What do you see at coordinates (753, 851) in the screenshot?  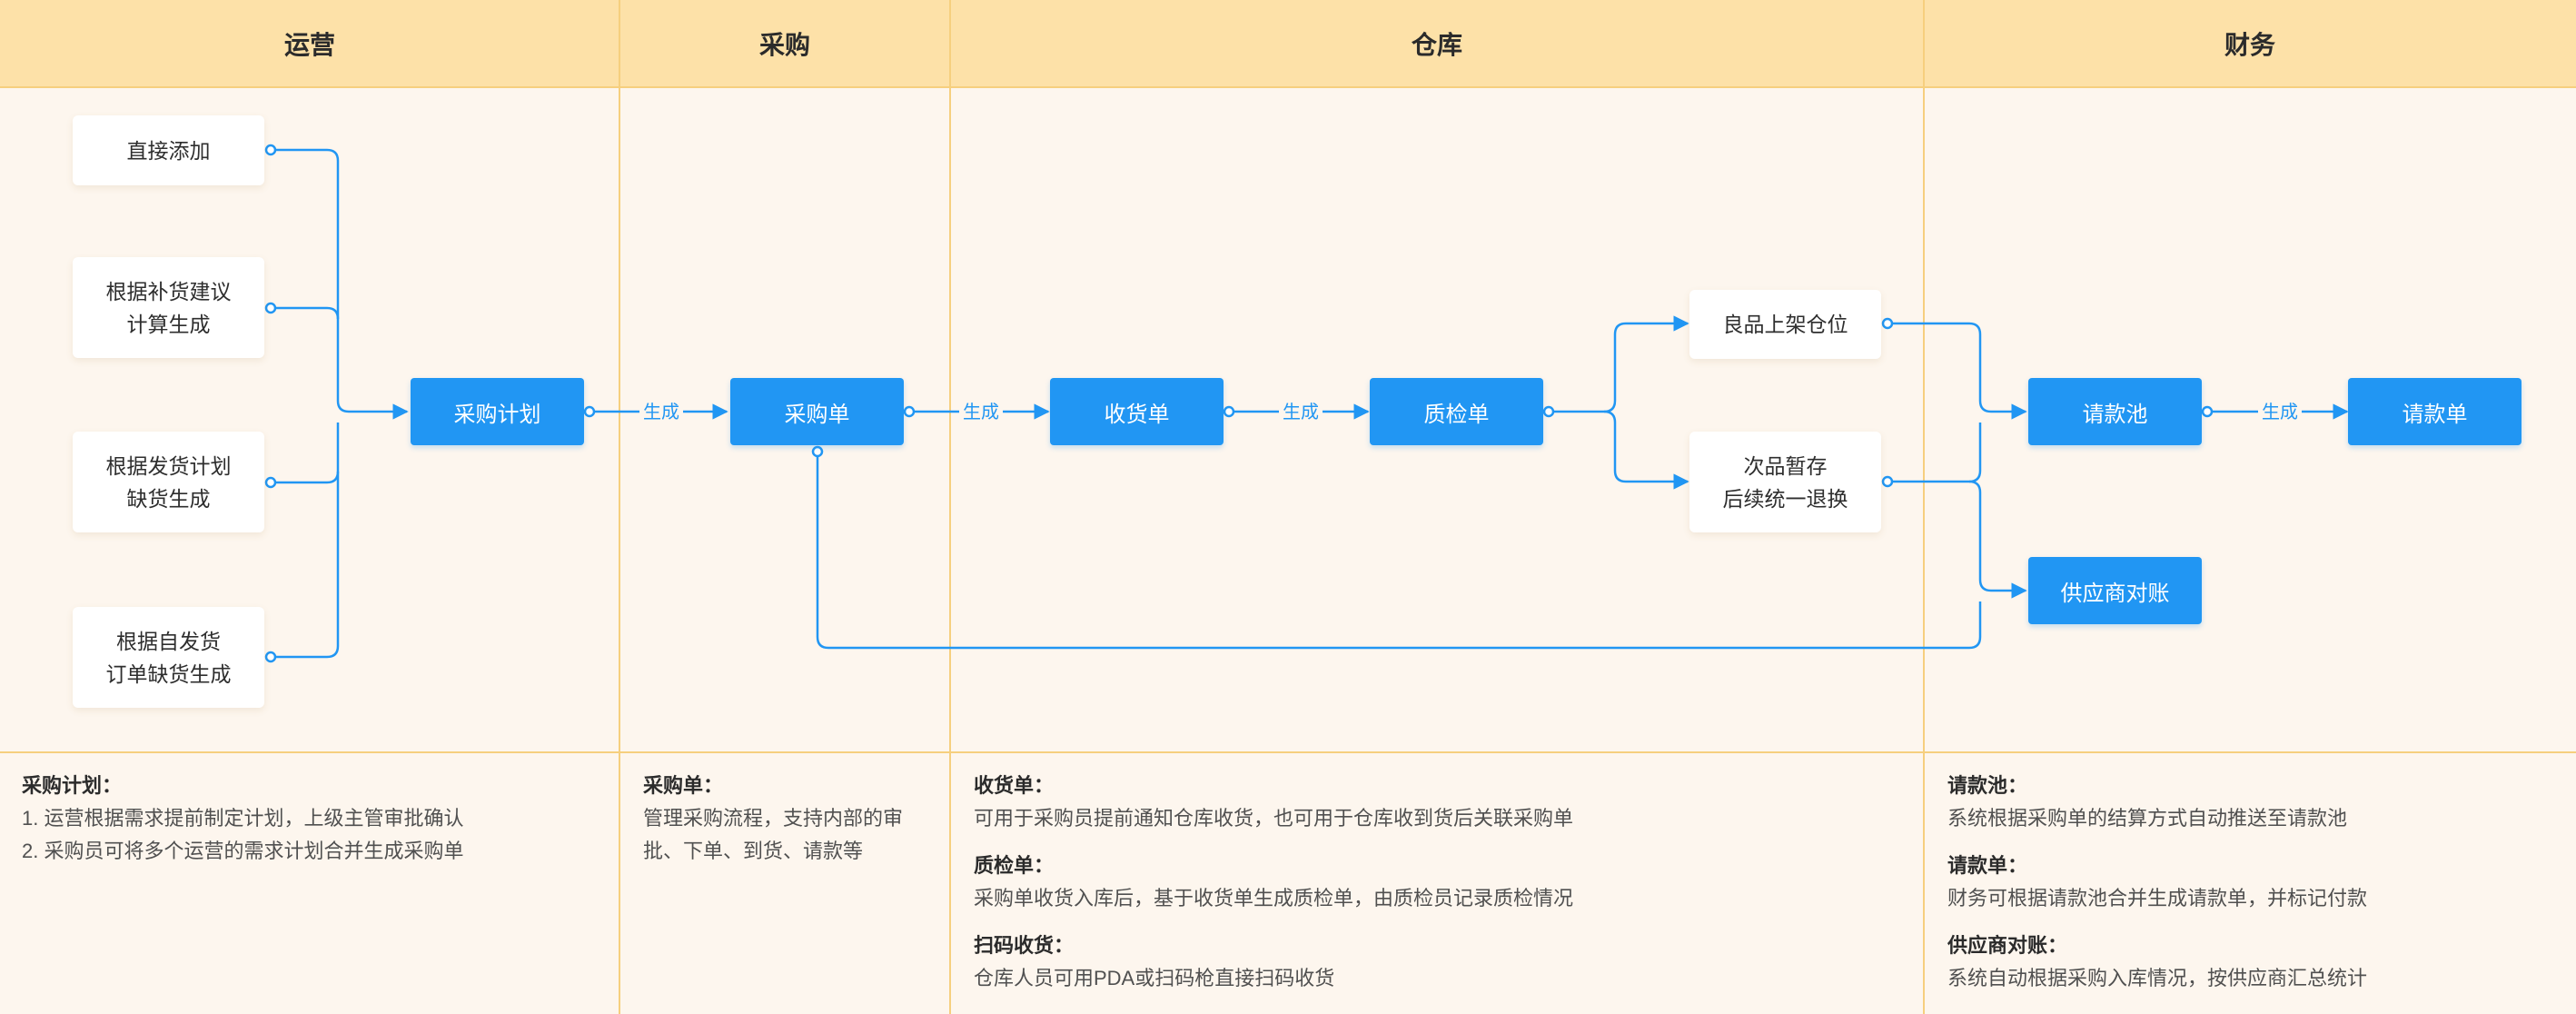 I see `note-text-purchase-order-2: 批、下单、到货、请款等` at bounding box center [753, 851].